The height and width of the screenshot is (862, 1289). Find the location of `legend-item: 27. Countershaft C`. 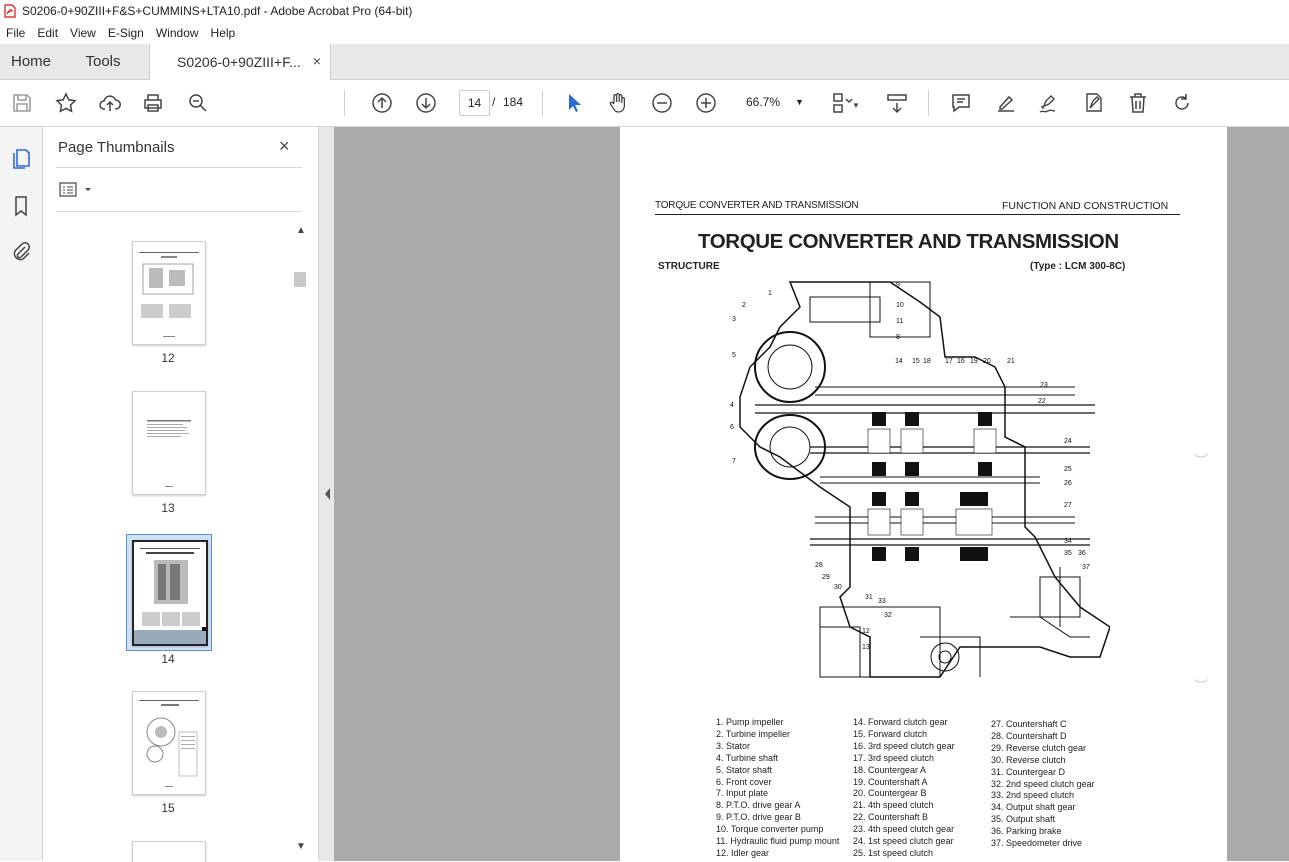

legend-item: 27. Countershaft C is located at coordinates (1029, 724).